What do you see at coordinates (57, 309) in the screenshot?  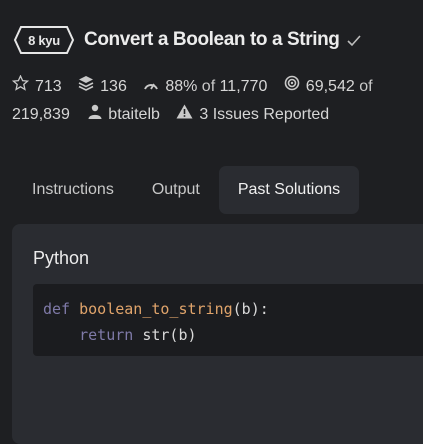 I see `code-keyword-def: def` at bounding box center [57, 309].